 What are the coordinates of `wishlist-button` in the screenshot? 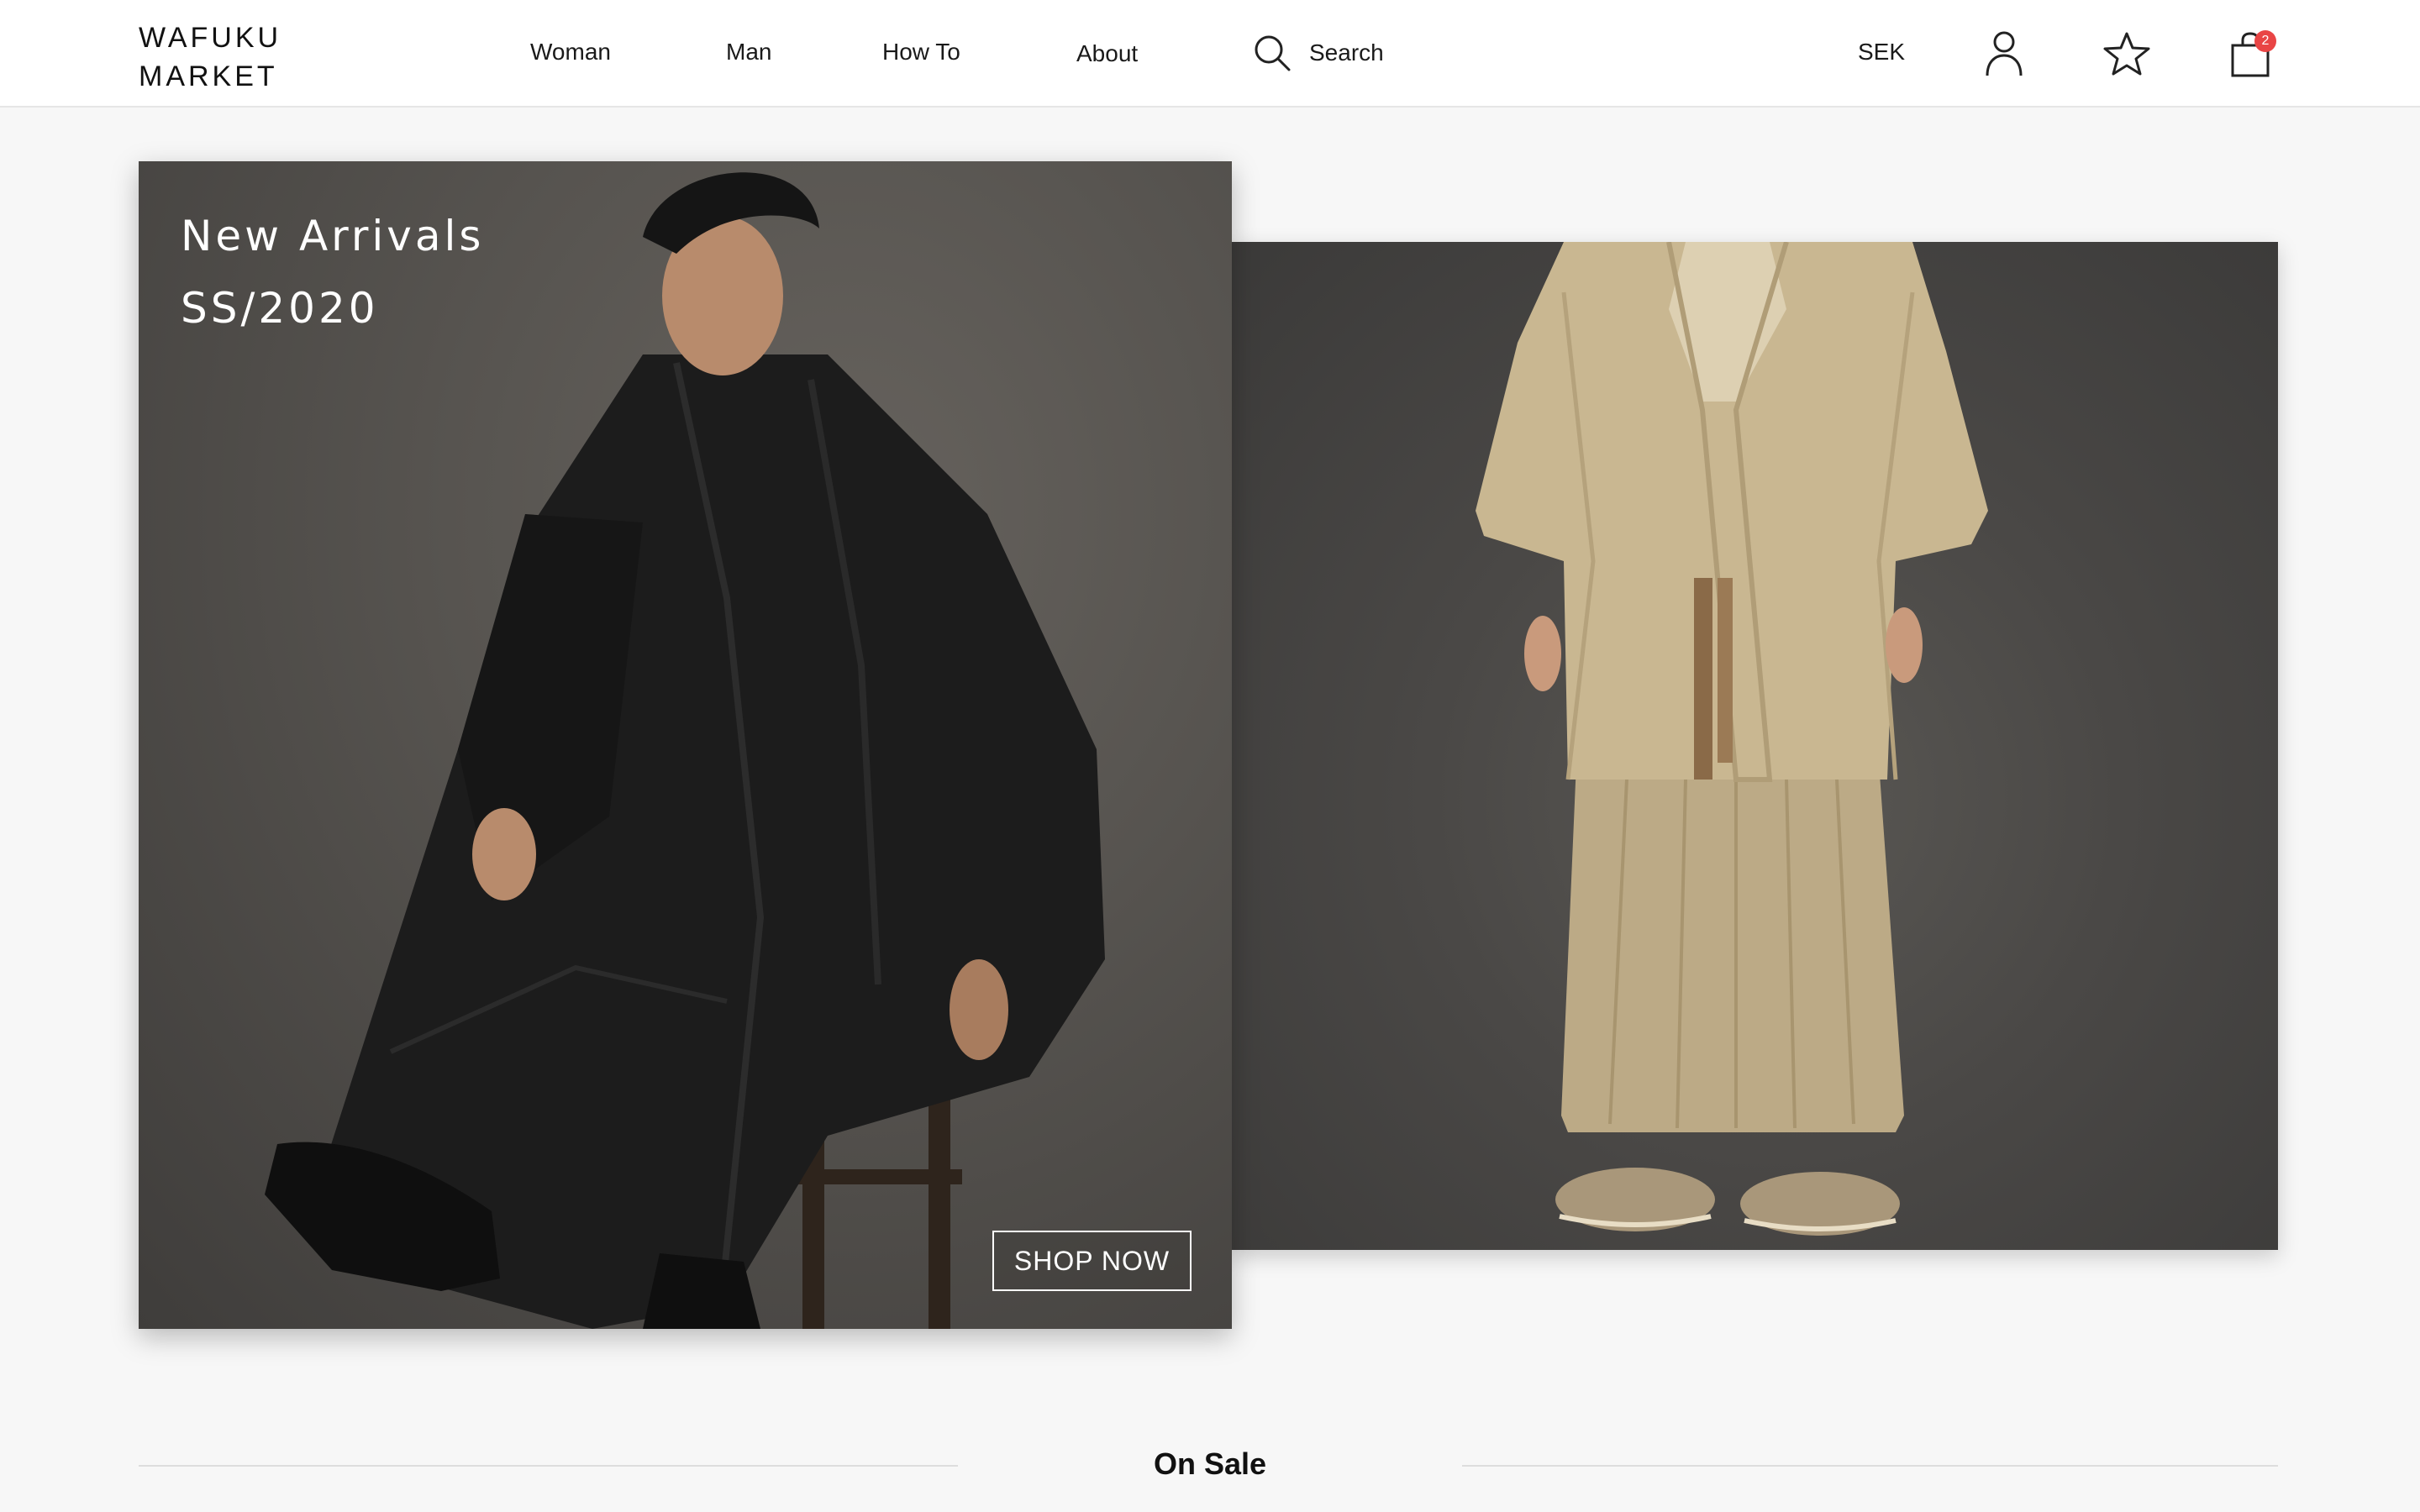 It's located at (2126, 53).